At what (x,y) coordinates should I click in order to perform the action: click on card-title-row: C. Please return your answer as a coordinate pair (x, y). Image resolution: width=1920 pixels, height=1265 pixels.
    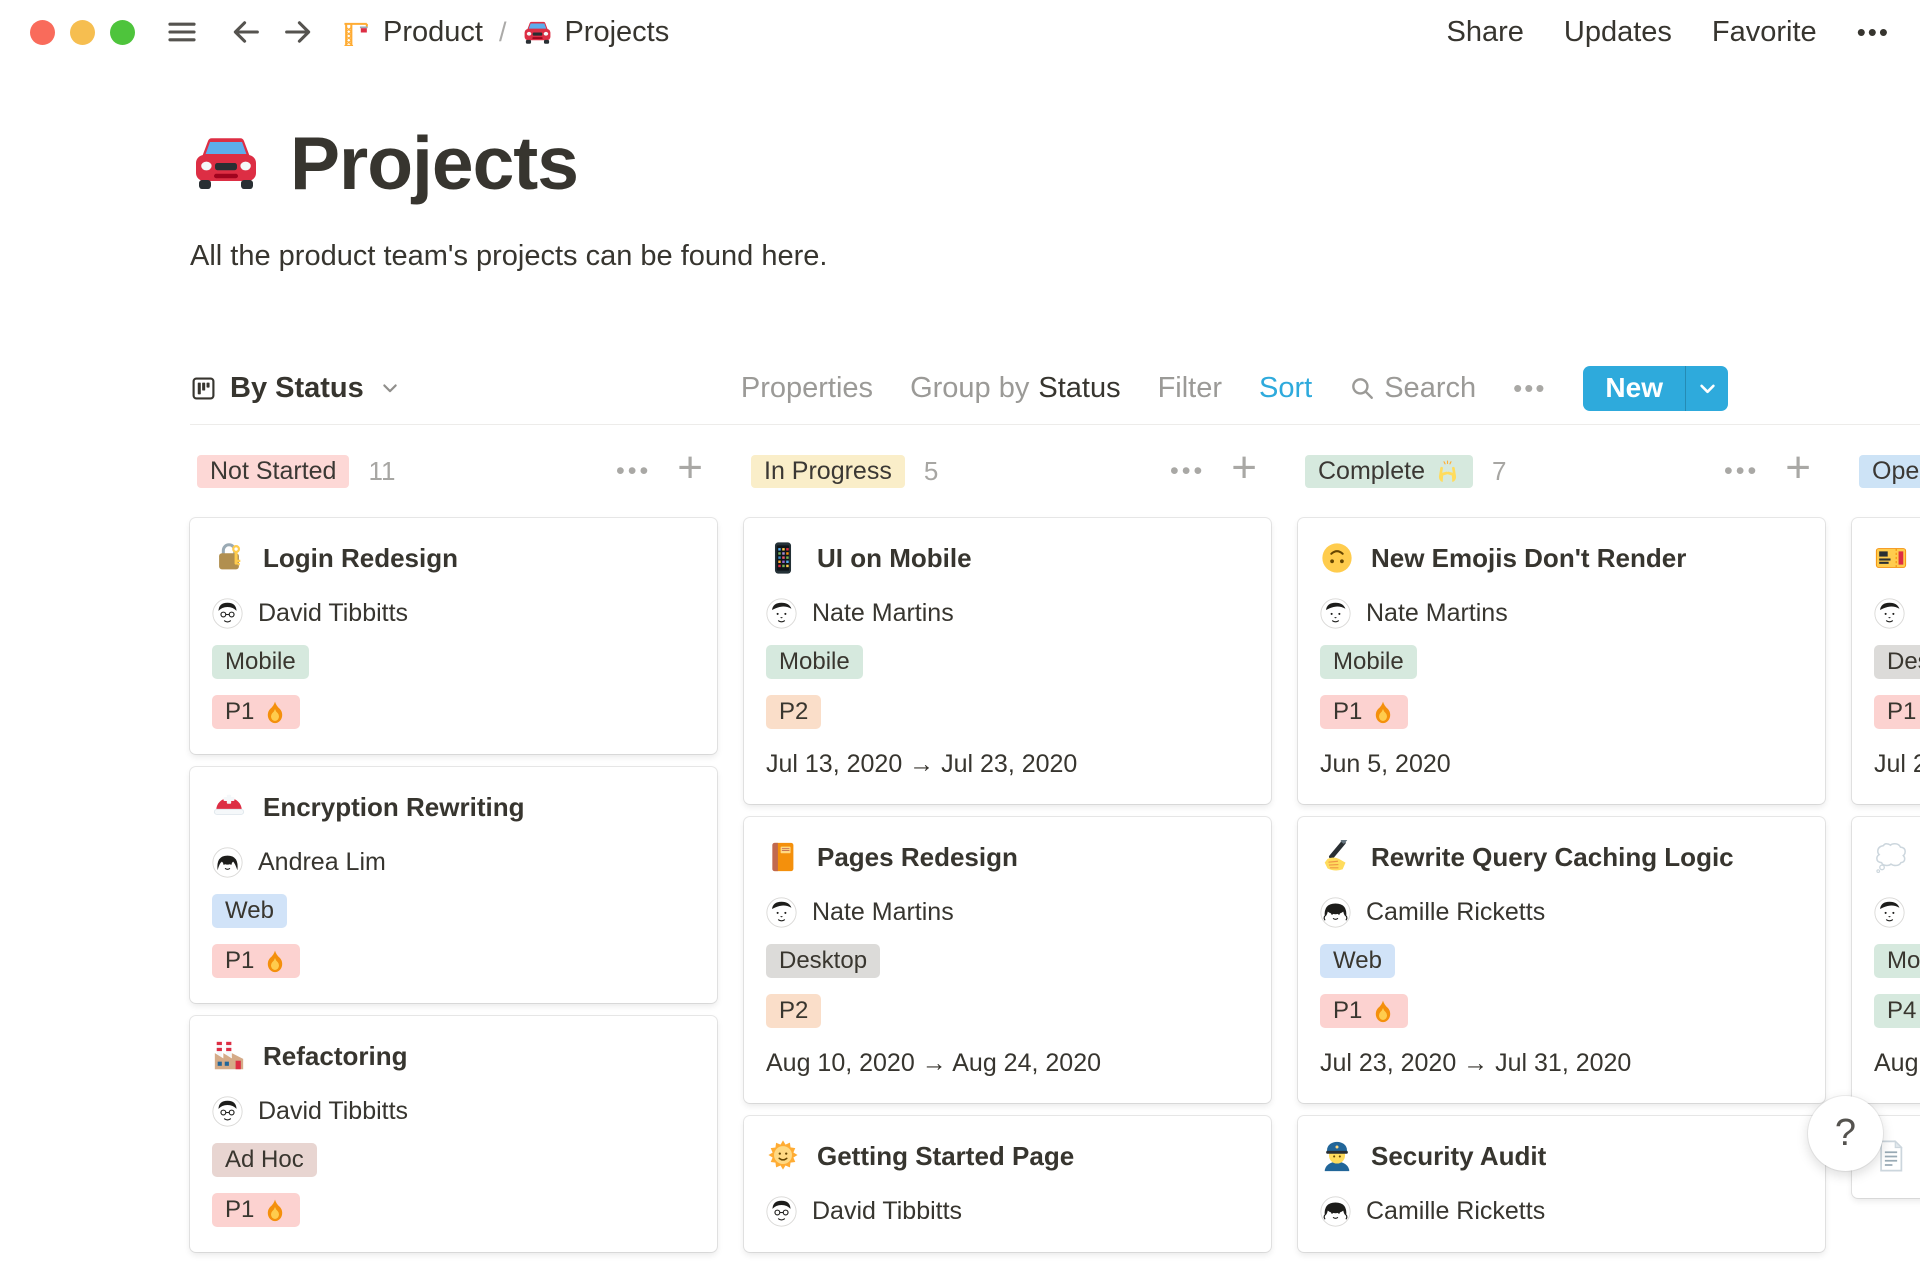
    Looking at the image, I should click on (1897, 857).